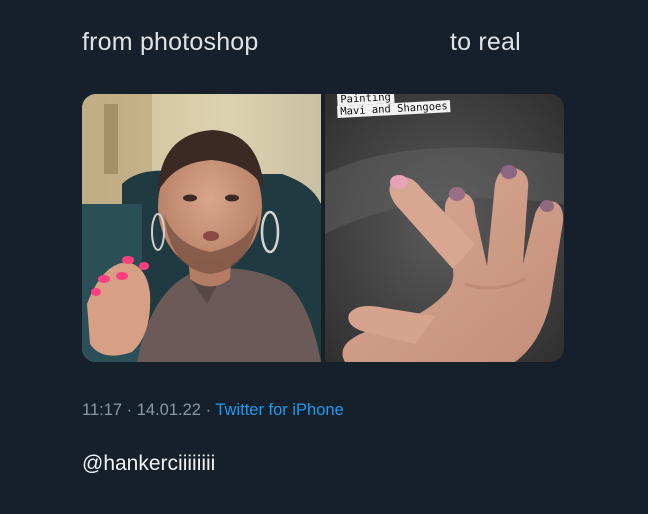  I want to click on user-handle: @hankerciiiiiiii, so click(148, 464).